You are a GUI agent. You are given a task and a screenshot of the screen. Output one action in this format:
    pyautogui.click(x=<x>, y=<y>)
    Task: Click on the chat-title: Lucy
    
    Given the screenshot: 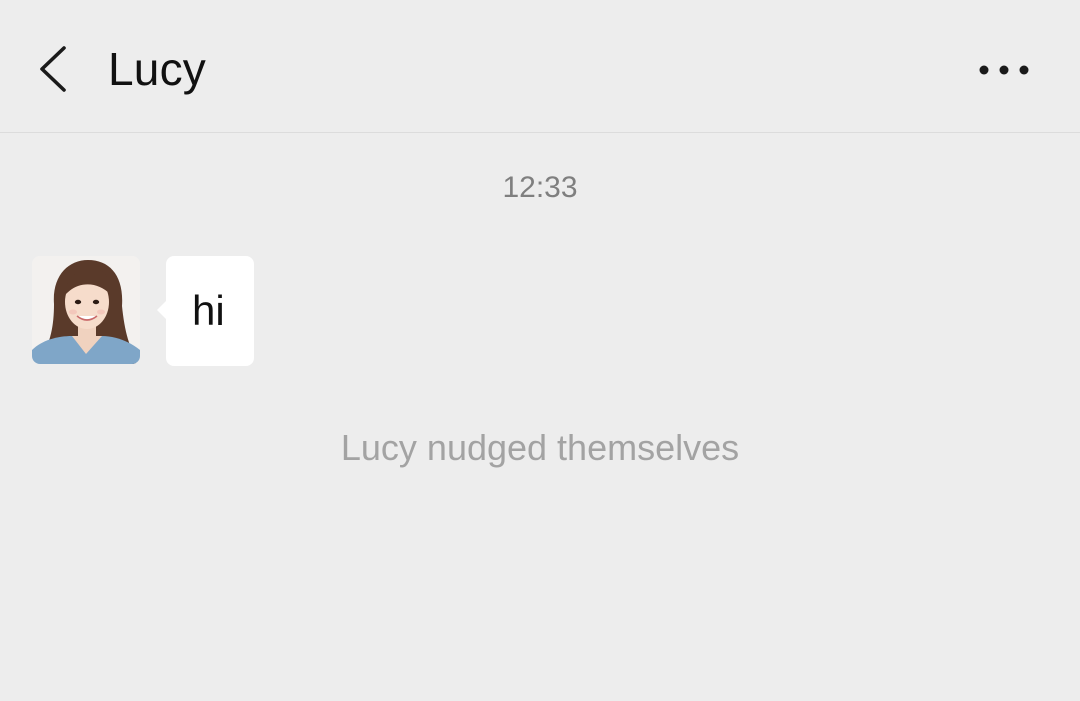 What is the action you would take?
    pyautogui.click(x=157, y=69)
    